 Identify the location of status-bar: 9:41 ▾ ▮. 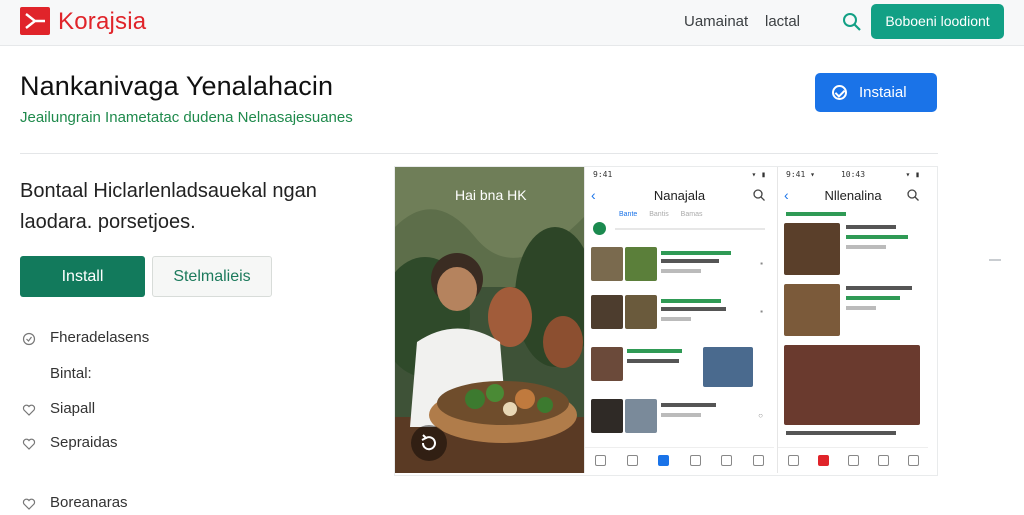
(679, 175).